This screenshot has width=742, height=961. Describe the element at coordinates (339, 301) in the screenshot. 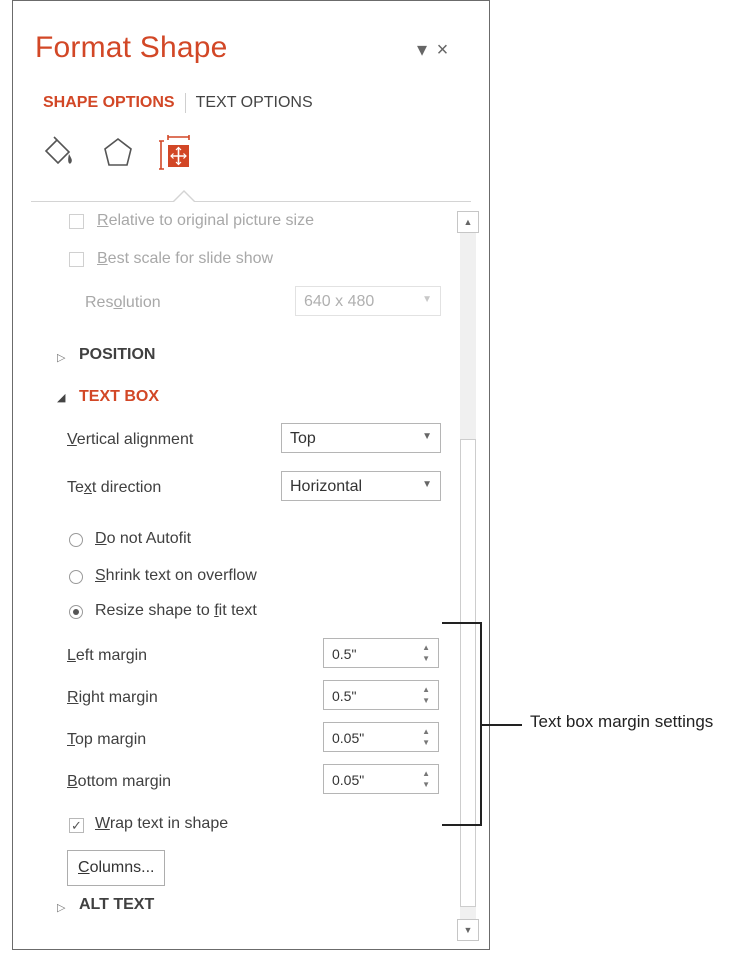

I see `resolution-value: 640 x 480` at that location.